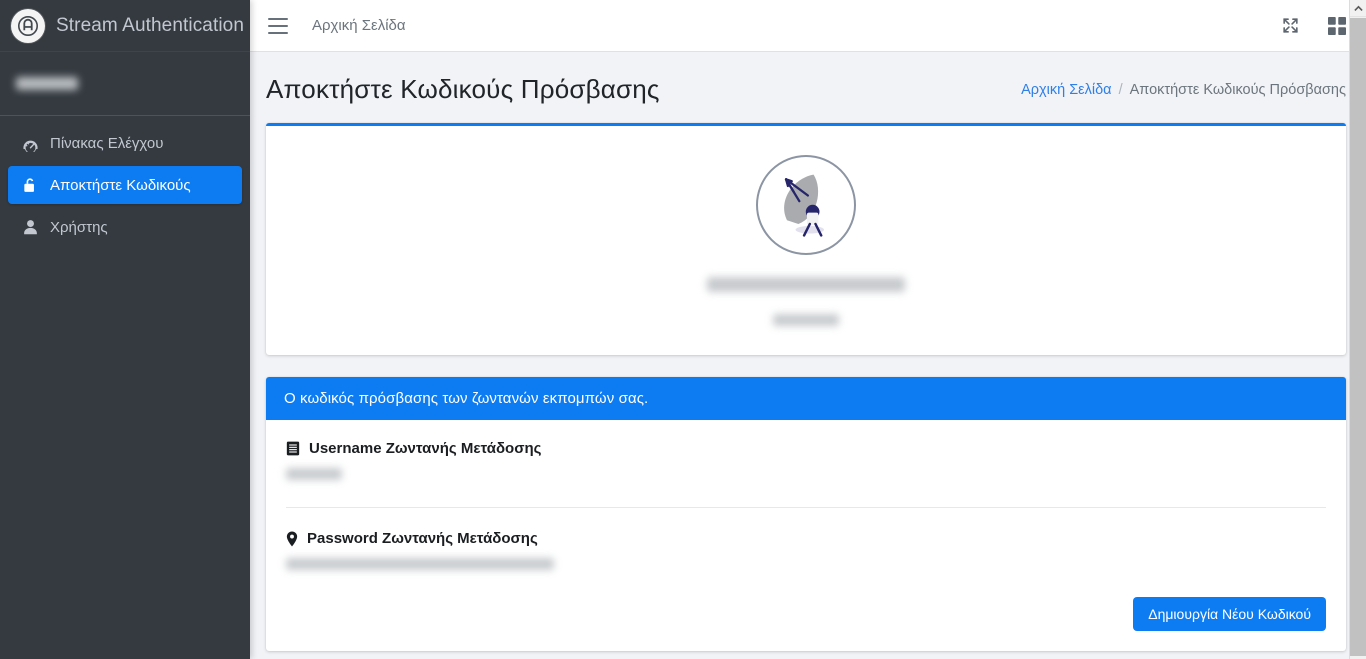 Image resolution: width=1366 pixels, height=659 pixels. I want to click on credential-row-password: Password Ζωντανής Μετάδοσης, so click(806, 552).